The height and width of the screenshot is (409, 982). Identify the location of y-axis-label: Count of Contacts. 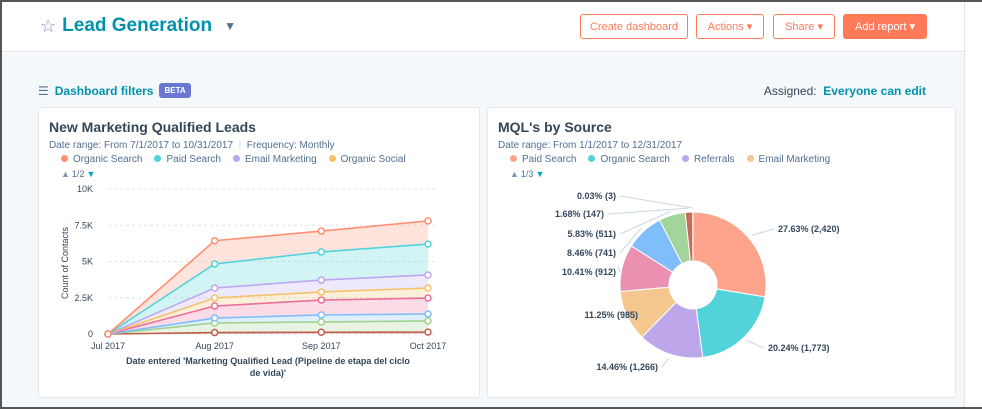
(65, 262).